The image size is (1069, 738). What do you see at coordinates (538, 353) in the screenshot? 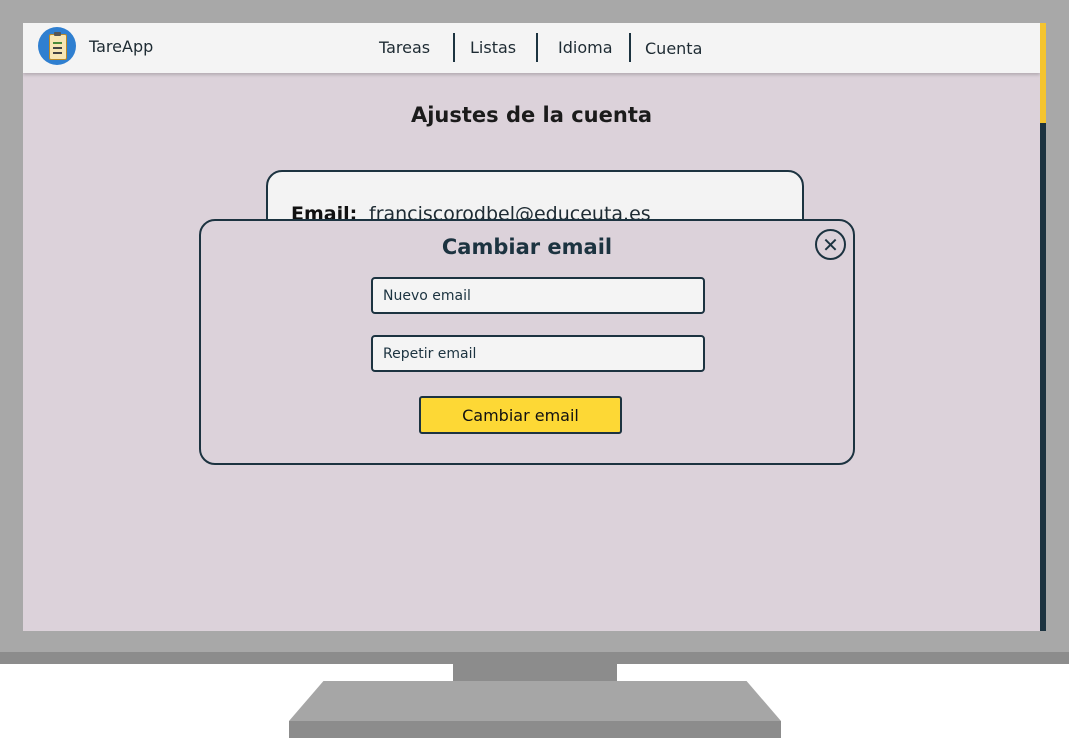
I see `repeat-email-input` at bounding box center [538, 353].